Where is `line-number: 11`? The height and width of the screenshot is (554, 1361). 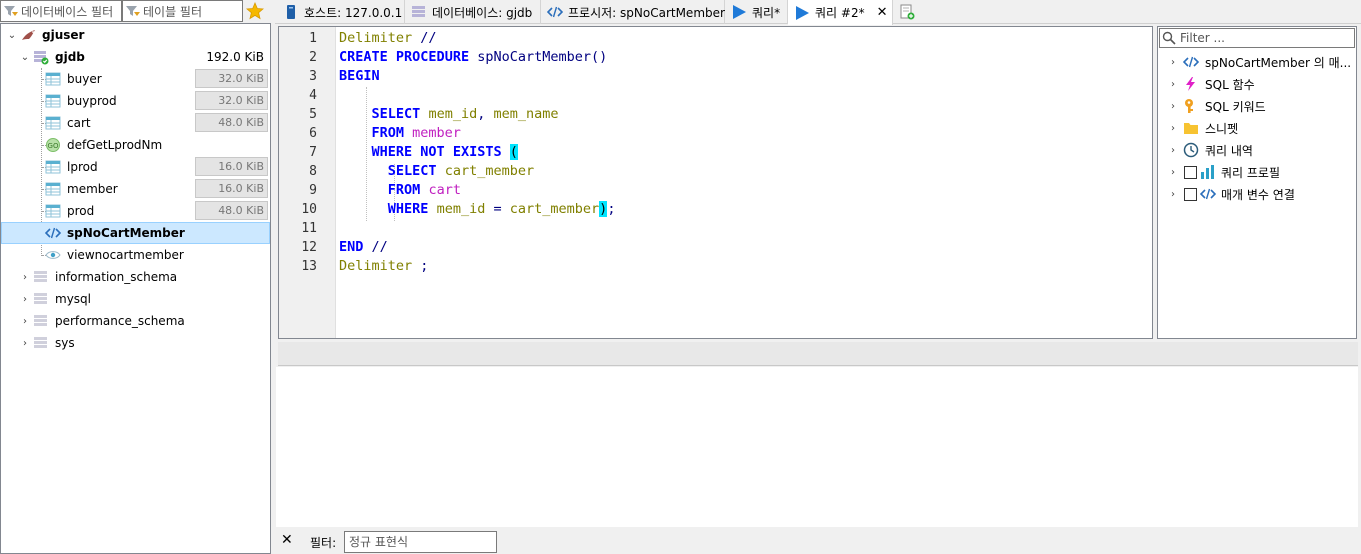 line-number: 11 is located at coordinates (309, 228).